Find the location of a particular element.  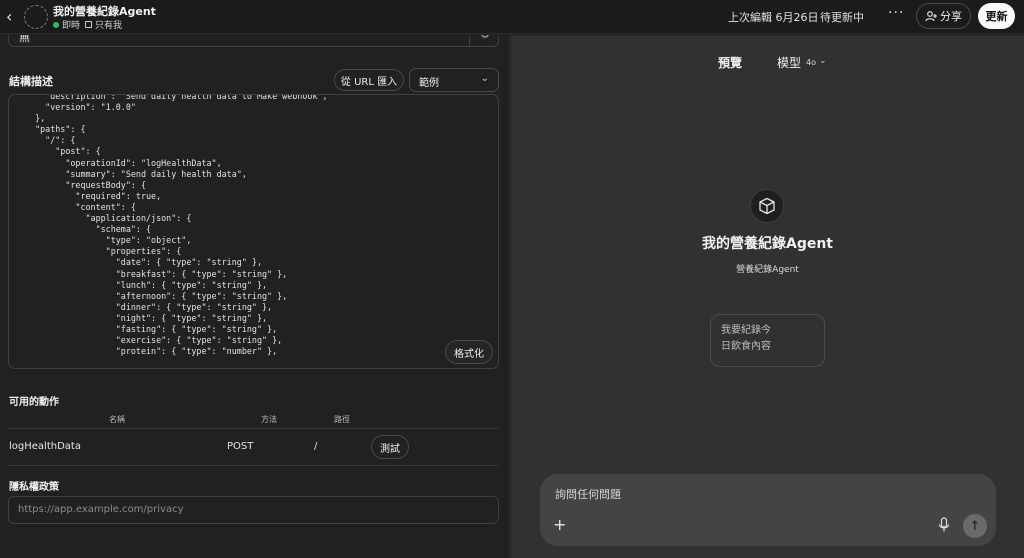

action-name: logHealthData is located at coordinates (45, 446).